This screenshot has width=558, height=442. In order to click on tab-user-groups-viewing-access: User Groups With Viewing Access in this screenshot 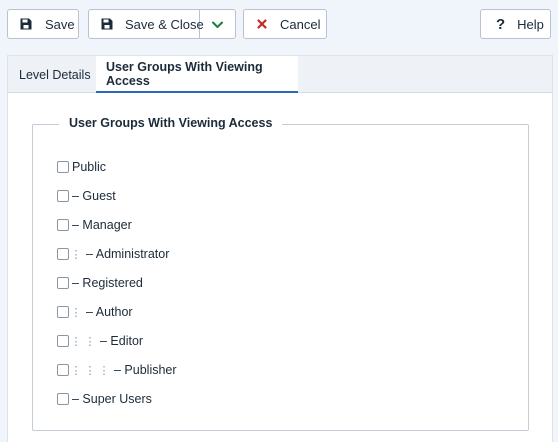, I will do `click(197, 74)`.